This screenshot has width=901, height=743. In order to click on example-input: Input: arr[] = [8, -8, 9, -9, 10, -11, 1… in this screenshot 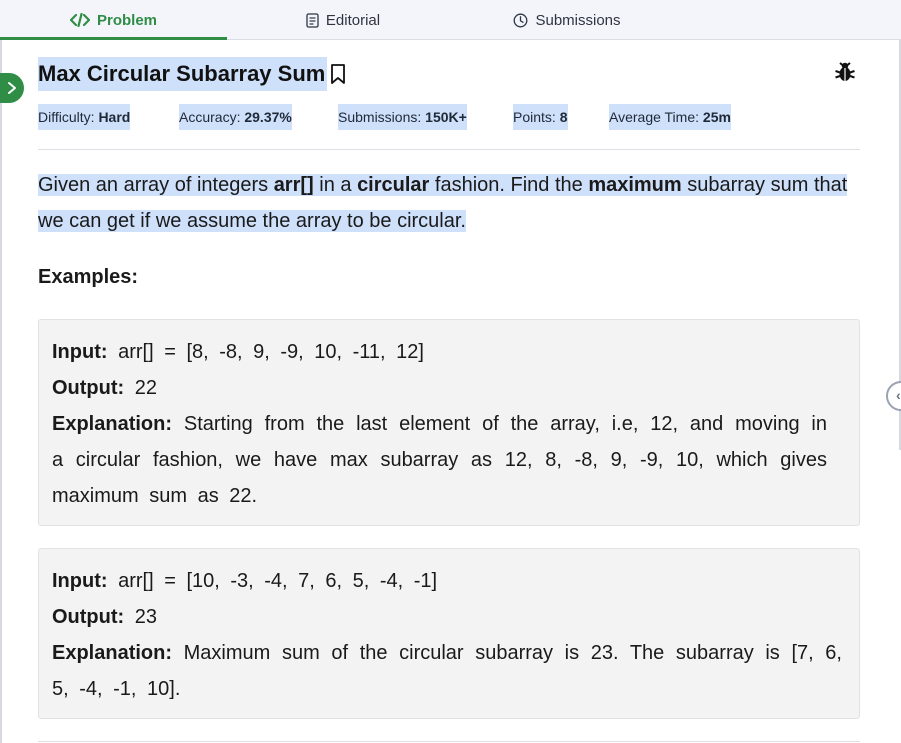, I will do `click(238, 352)`.